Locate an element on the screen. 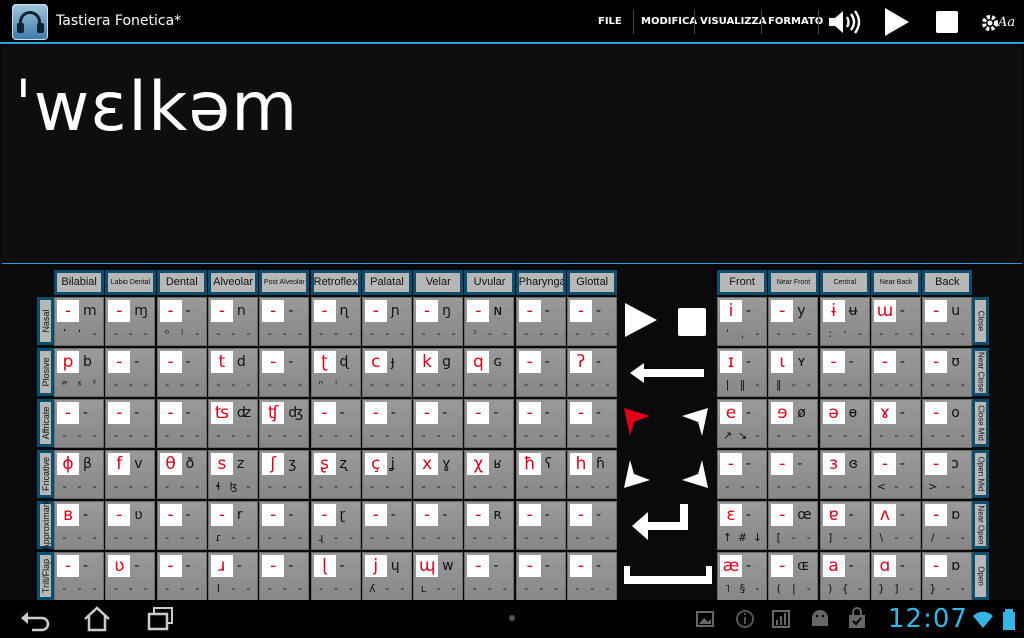 This screenshot has width=1024, height=638. diacritic-key: ↘ is located at coordinates (742, 436).